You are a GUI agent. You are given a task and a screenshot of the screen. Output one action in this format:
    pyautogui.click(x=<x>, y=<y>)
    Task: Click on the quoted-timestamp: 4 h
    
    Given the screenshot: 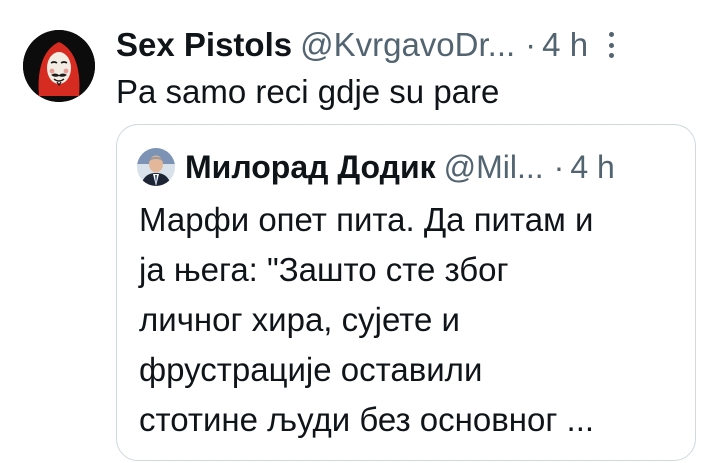 What is the action you would take?
    pyautogui.click(x=592, y=167)
    